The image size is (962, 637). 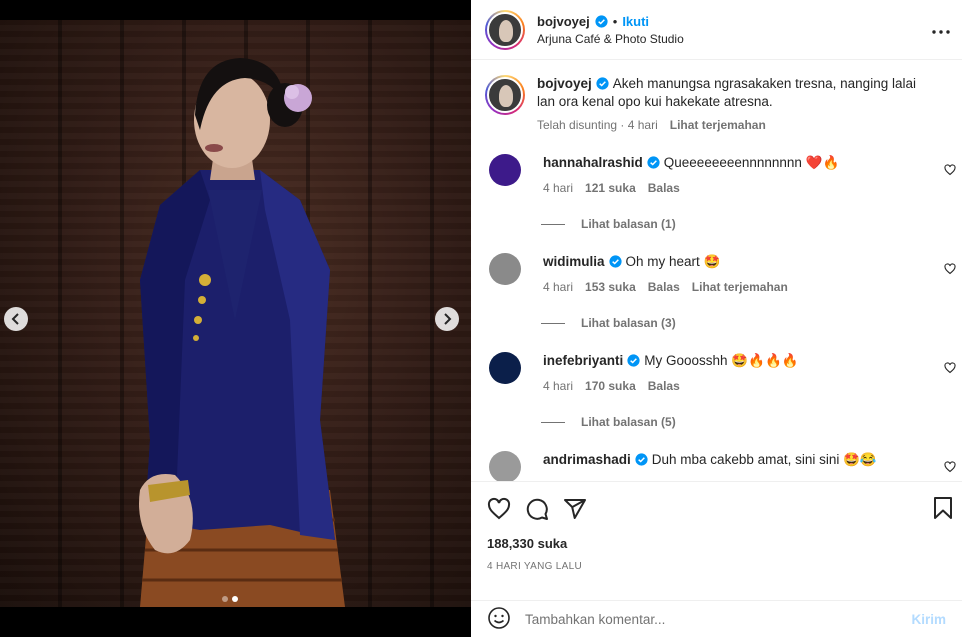 I want to click on commenter-username: hannahalrashid, so click(x=593, y=162).